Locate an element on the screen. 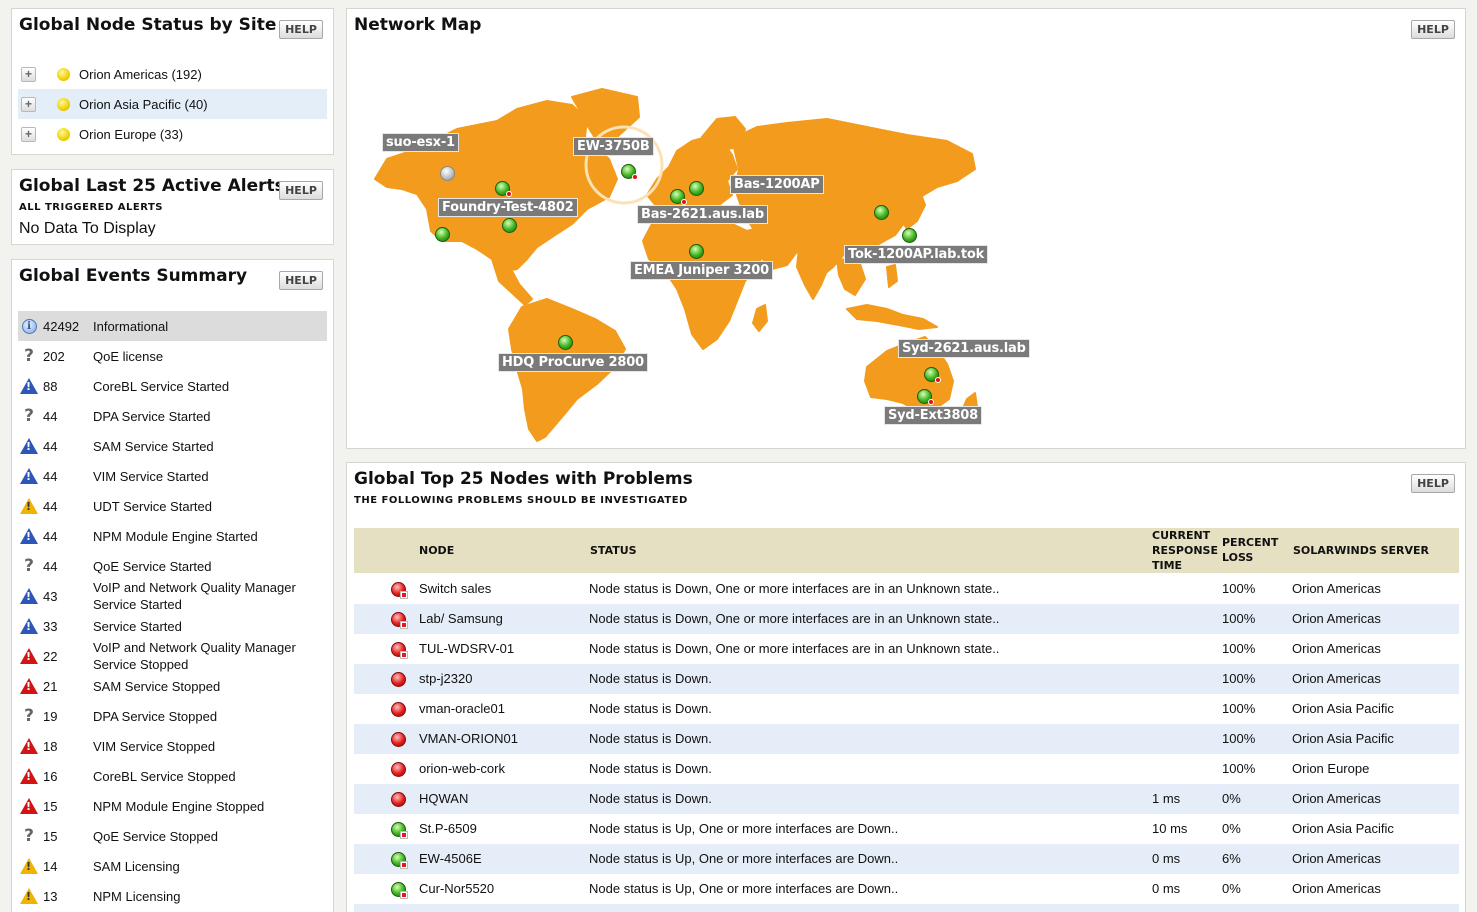  node-name-link: TUL-WDSRV-01 is located at coordinates (466, 649).